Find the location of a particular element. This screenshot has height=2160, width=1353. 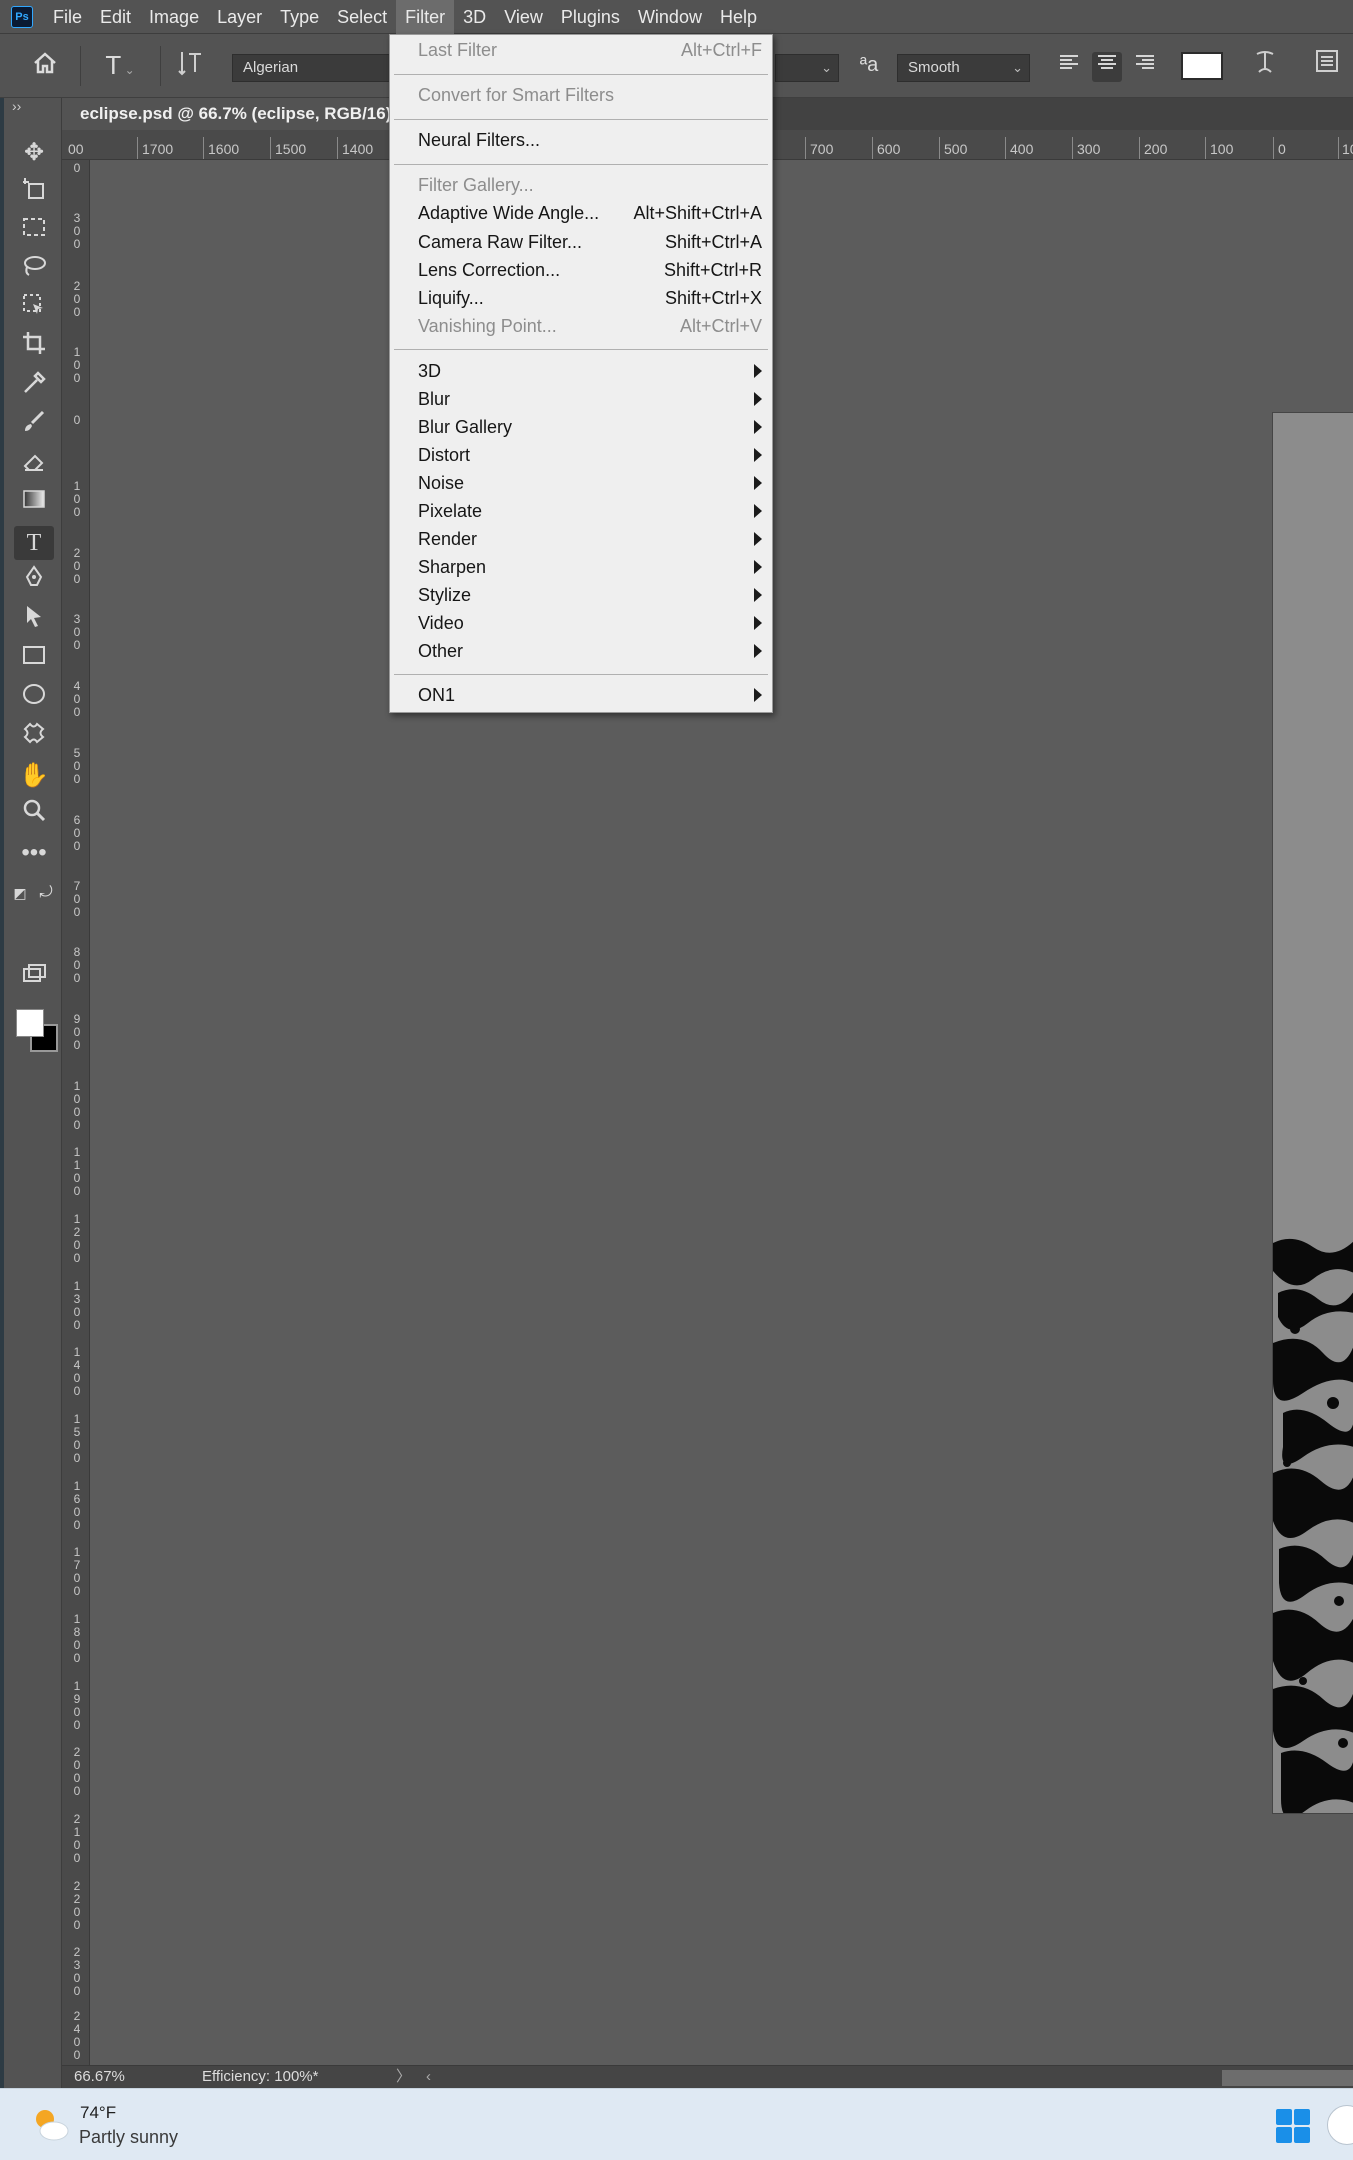

more-tools-icon: ••• is located at coordinates (34, 853).